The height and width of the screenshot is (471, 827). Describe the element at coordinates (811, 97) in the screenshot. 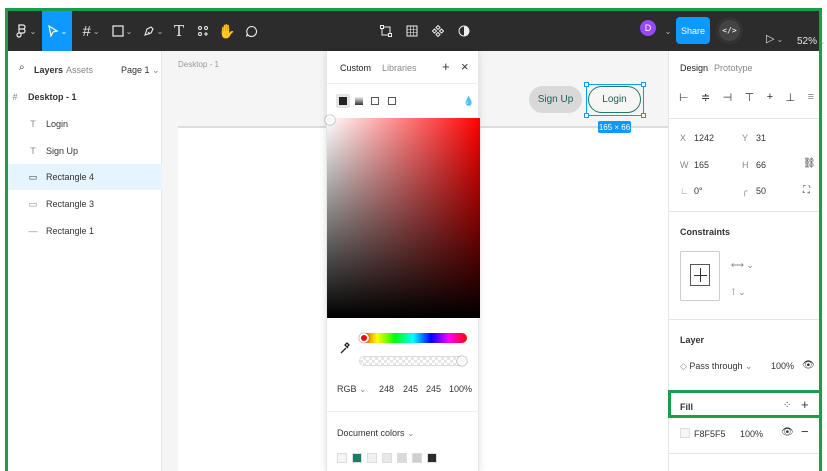

I see `distribute-icon: ≡` at that location.